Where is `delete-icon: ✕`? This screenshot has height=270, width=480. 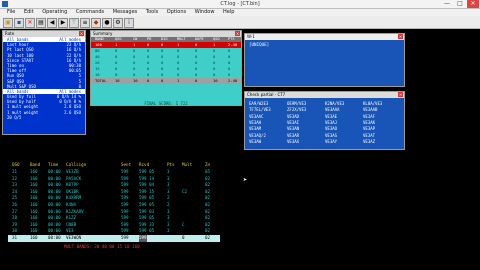 delete-icon: ✕ is located at coordinates (30, 23).